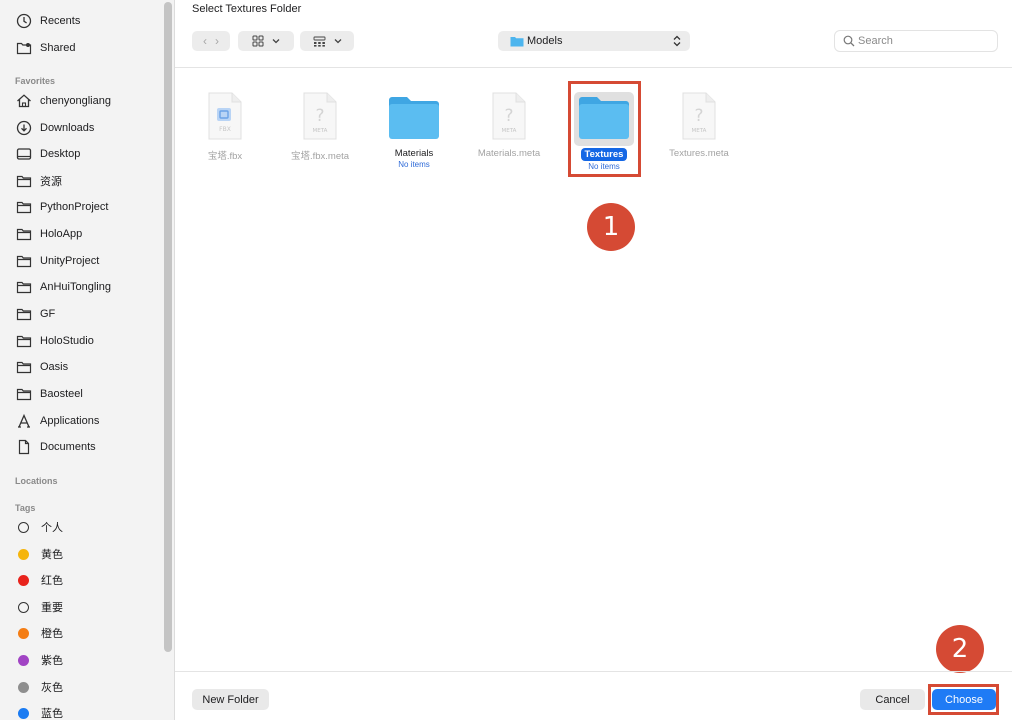  I want to click on sidebar-item-folder: 资源, so click(38, 181).